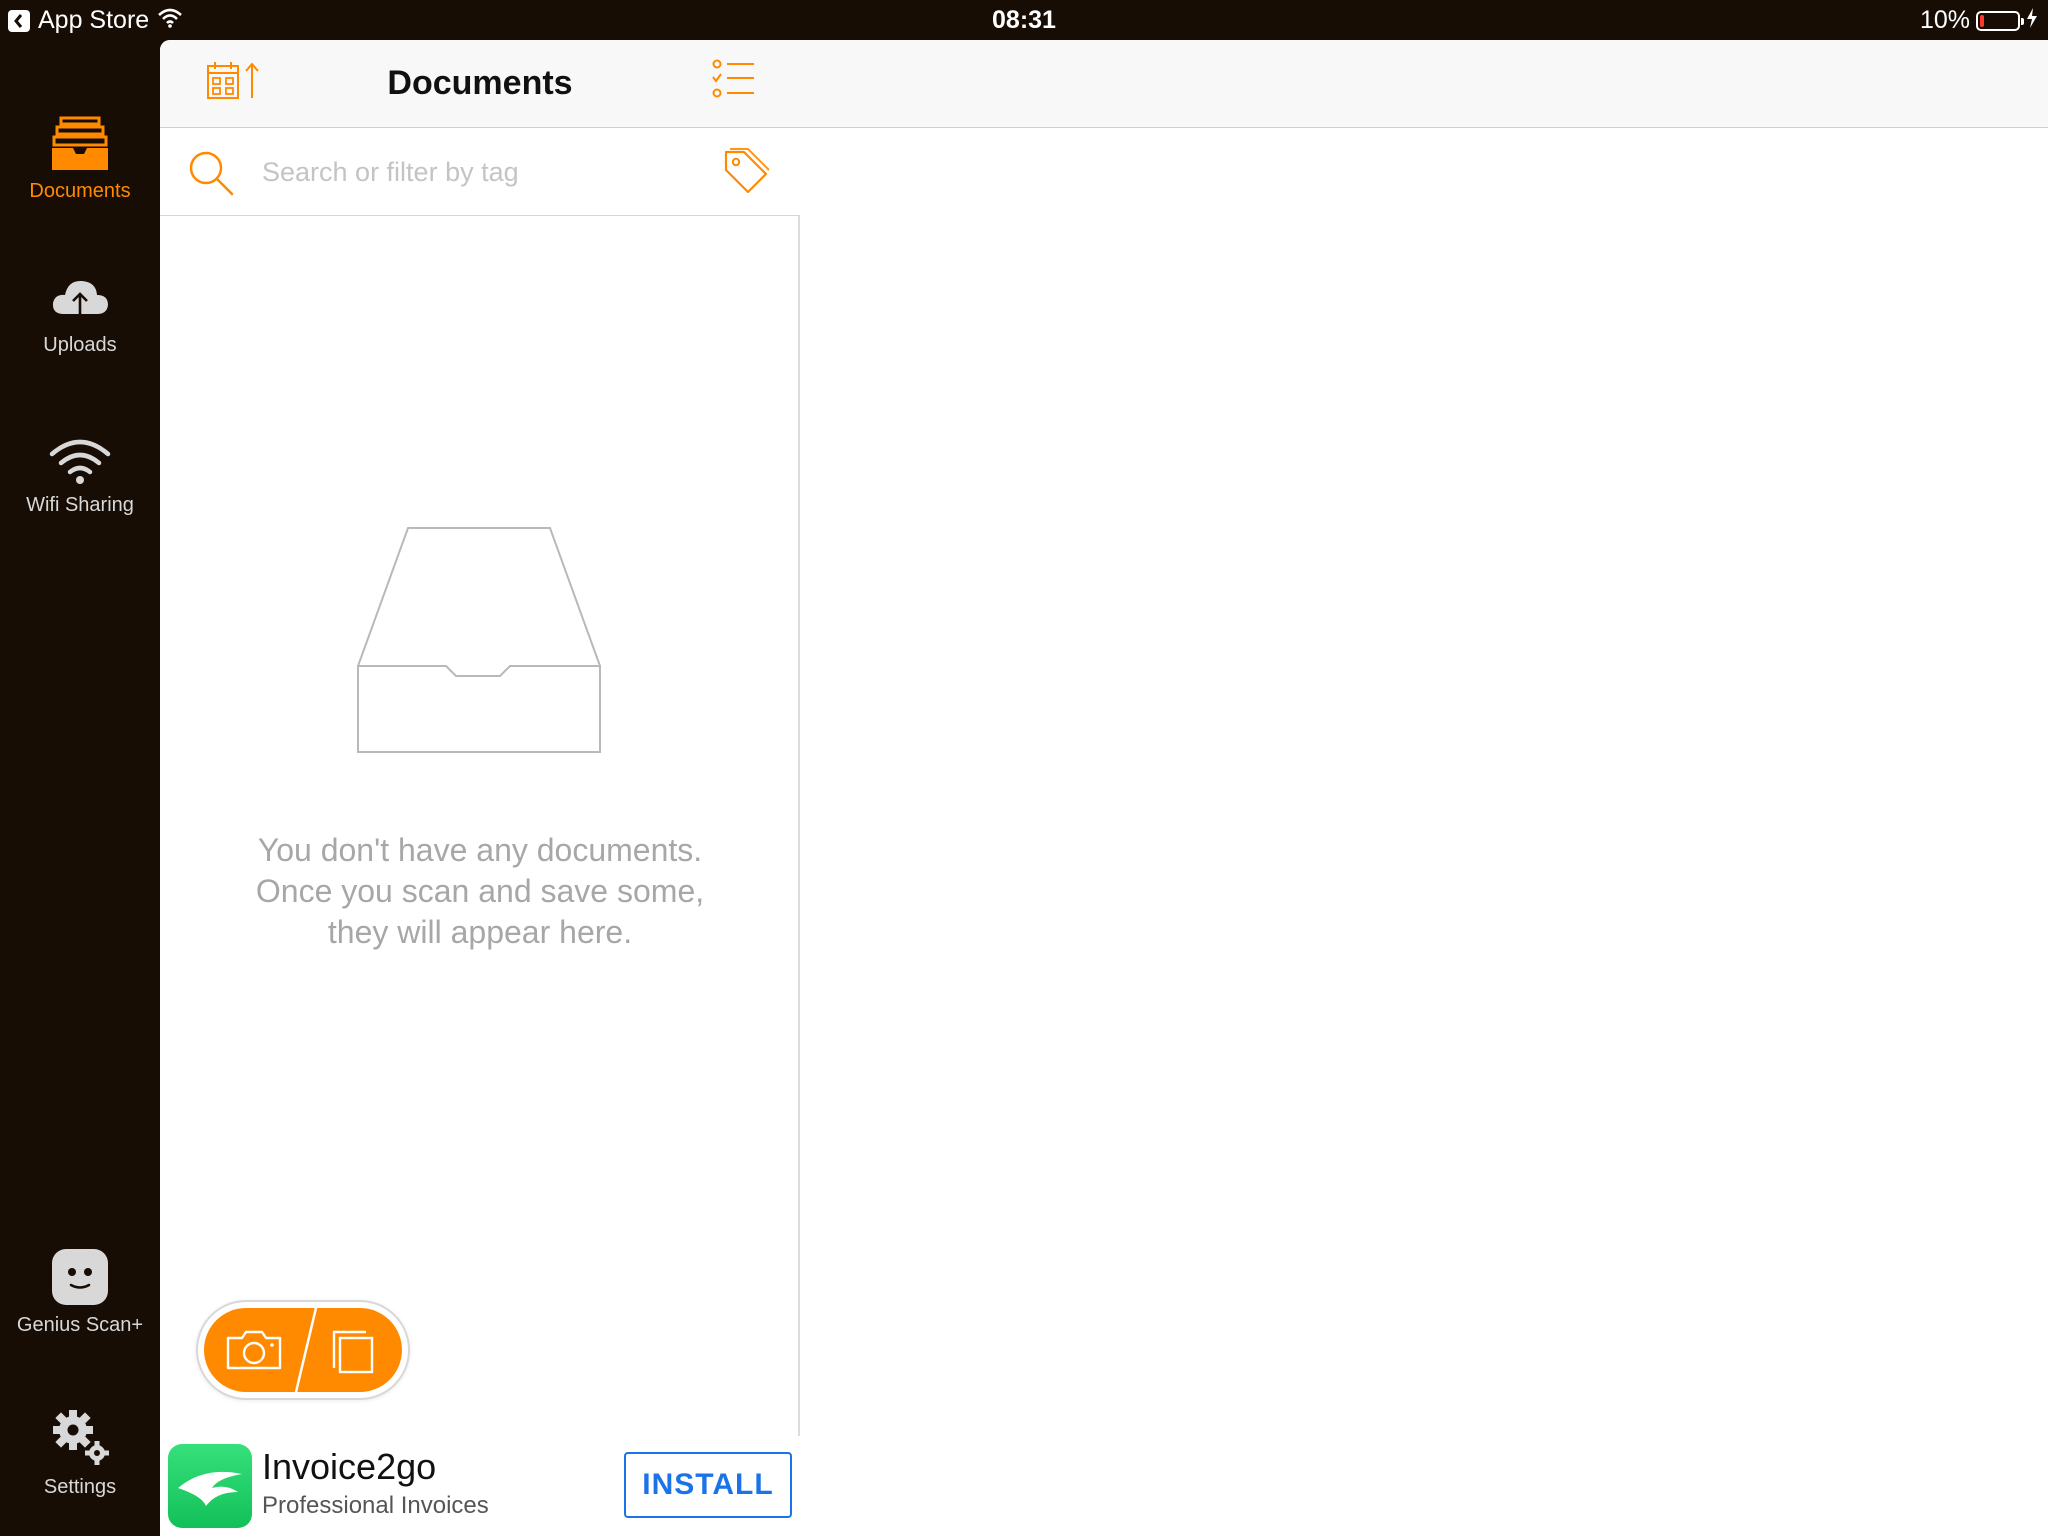 Image resolution: width=2048 pixels, height=1536 pixels. Describe the element at coordinates (708, 1485) in the screenshot. I see `install-button: INSTALL` at that location.